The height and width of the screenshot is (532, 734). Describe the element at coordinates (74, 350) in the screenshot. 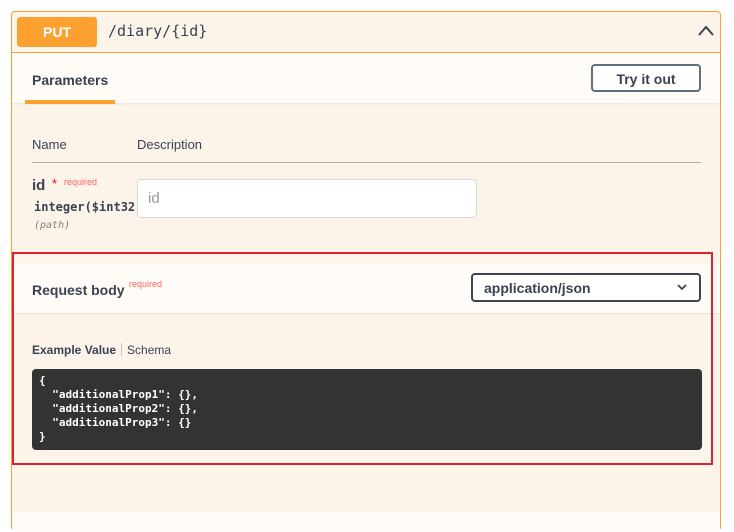

I see `tab-example-value: Example Value` at that location.